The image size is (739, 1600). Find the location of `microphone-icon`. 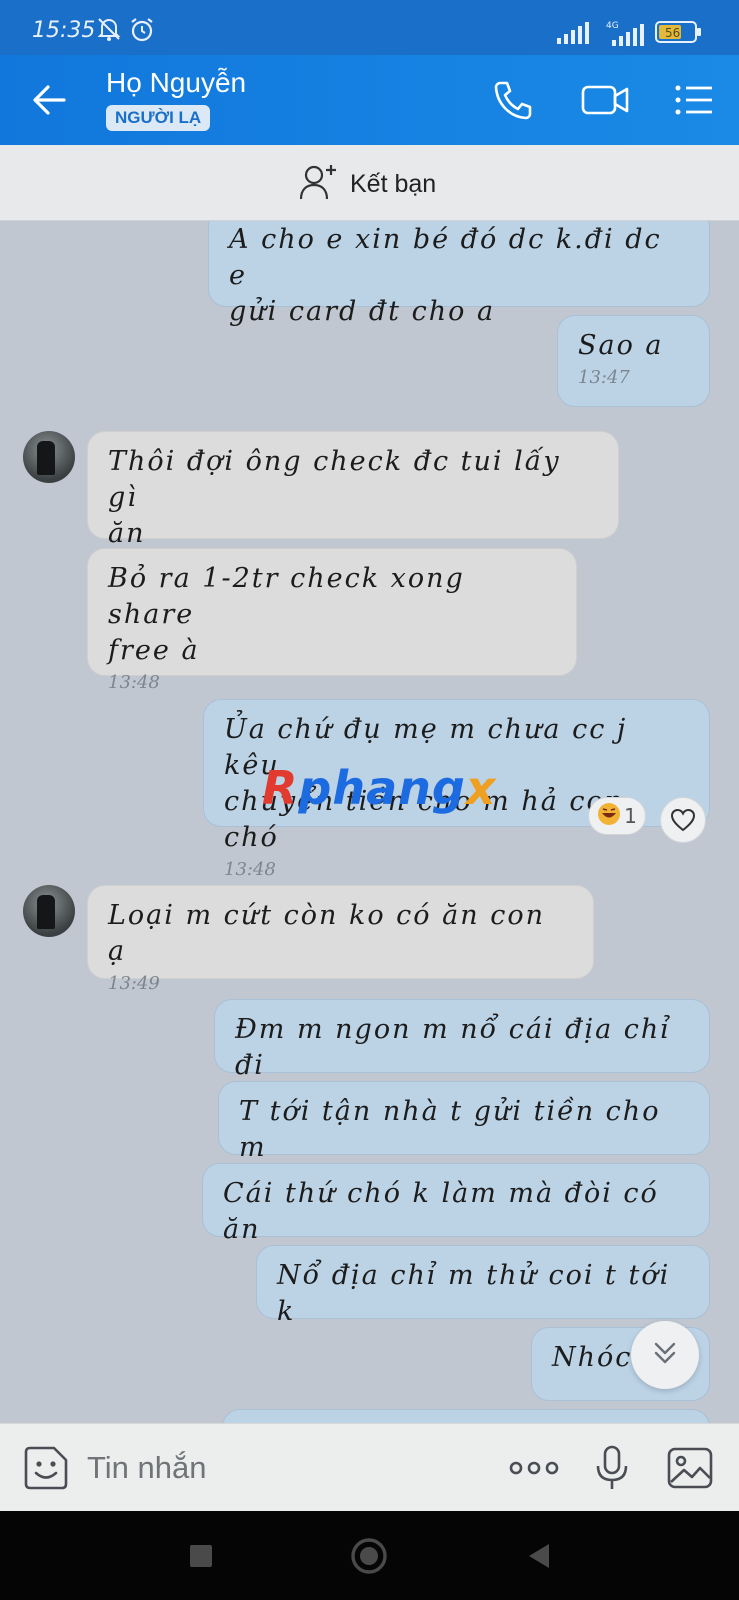

microphone-icon is located at coordinates (612, 1468).